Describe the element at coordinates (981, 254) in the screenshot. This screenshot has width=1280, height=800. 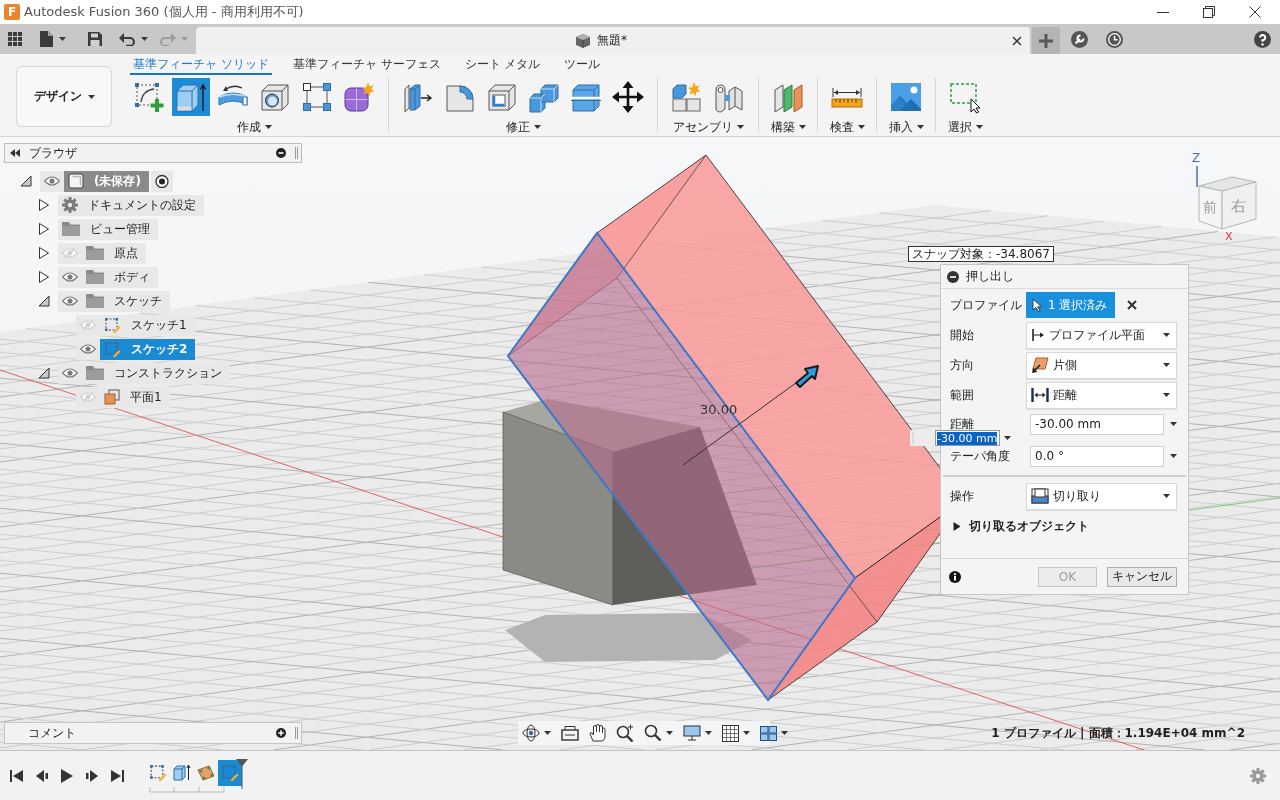
I see `snap-tooltip: スナップ対象：-34.8067` at that location.